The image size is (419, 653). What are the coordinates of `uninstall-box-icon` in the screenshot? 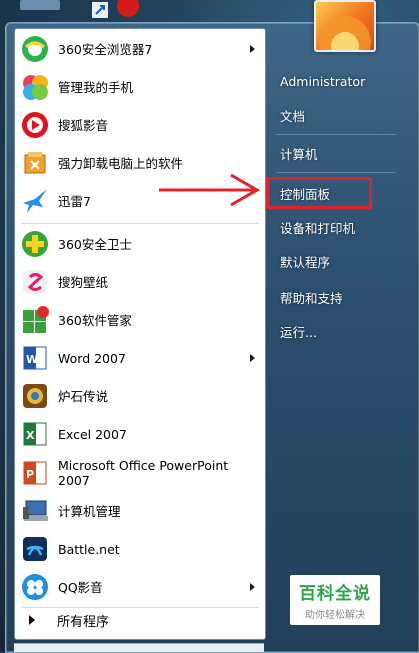 It's located at (35, 163).